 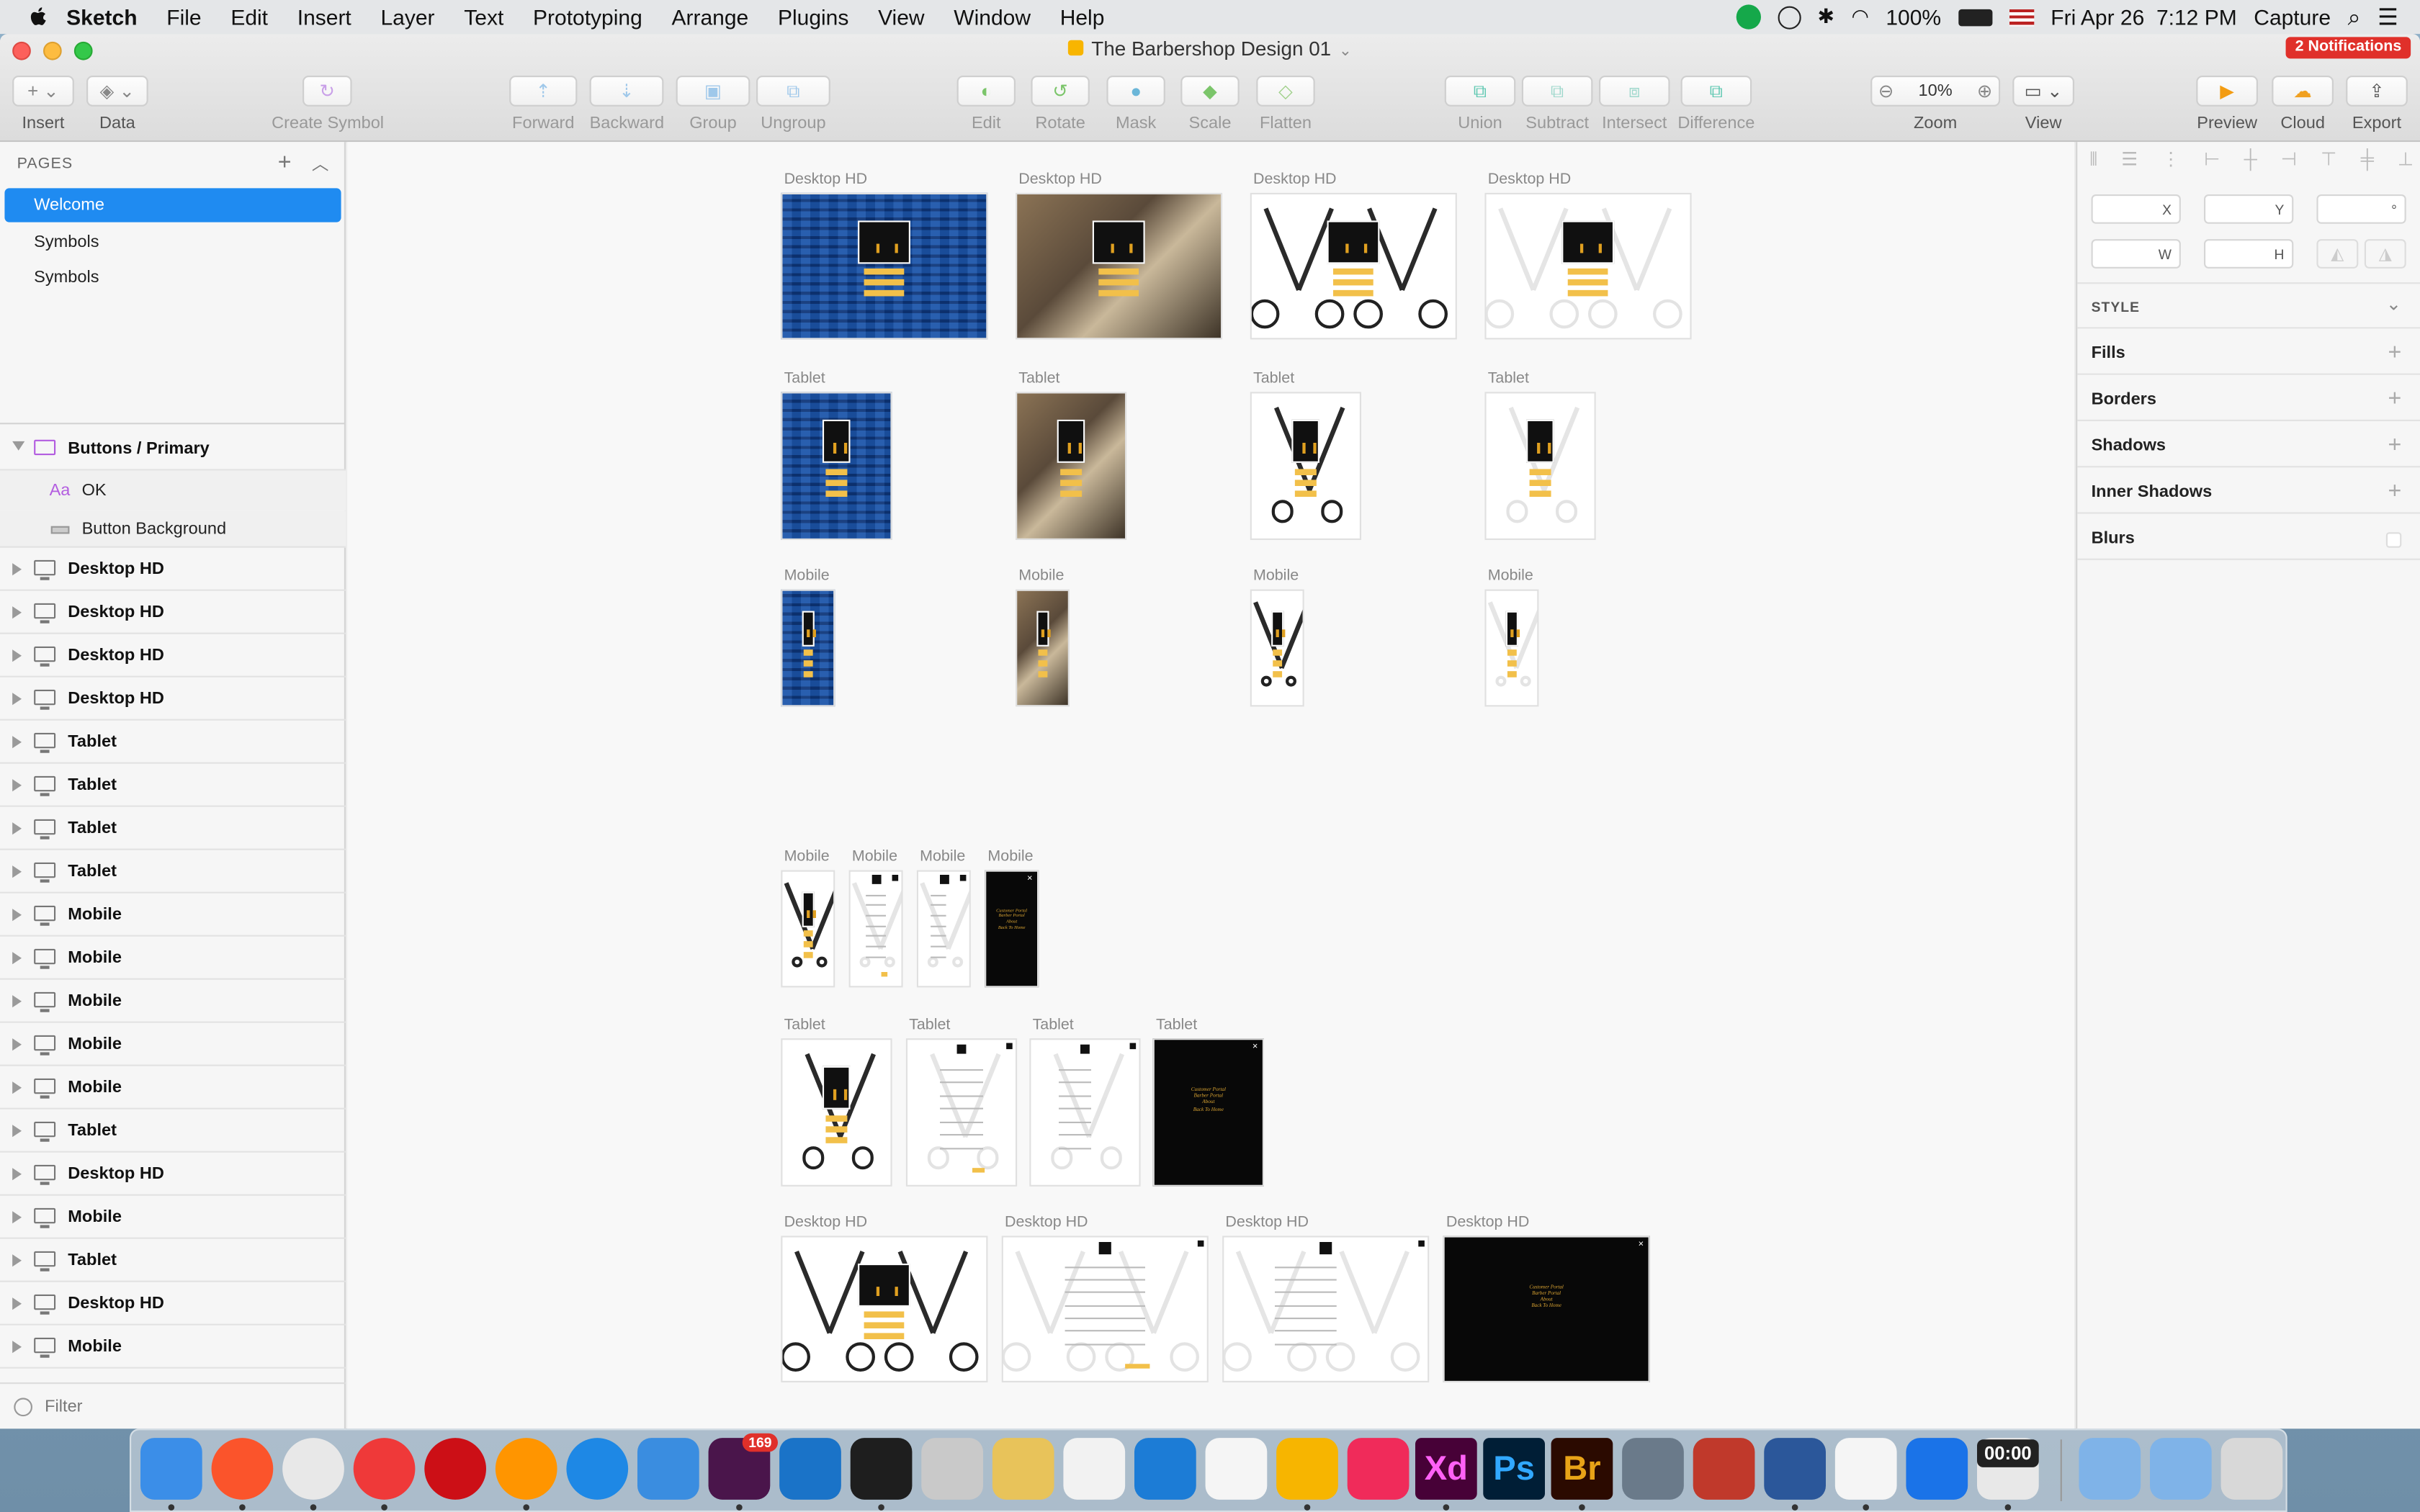 I want to click on sequel-icon, so click(x=1023, y=1469).